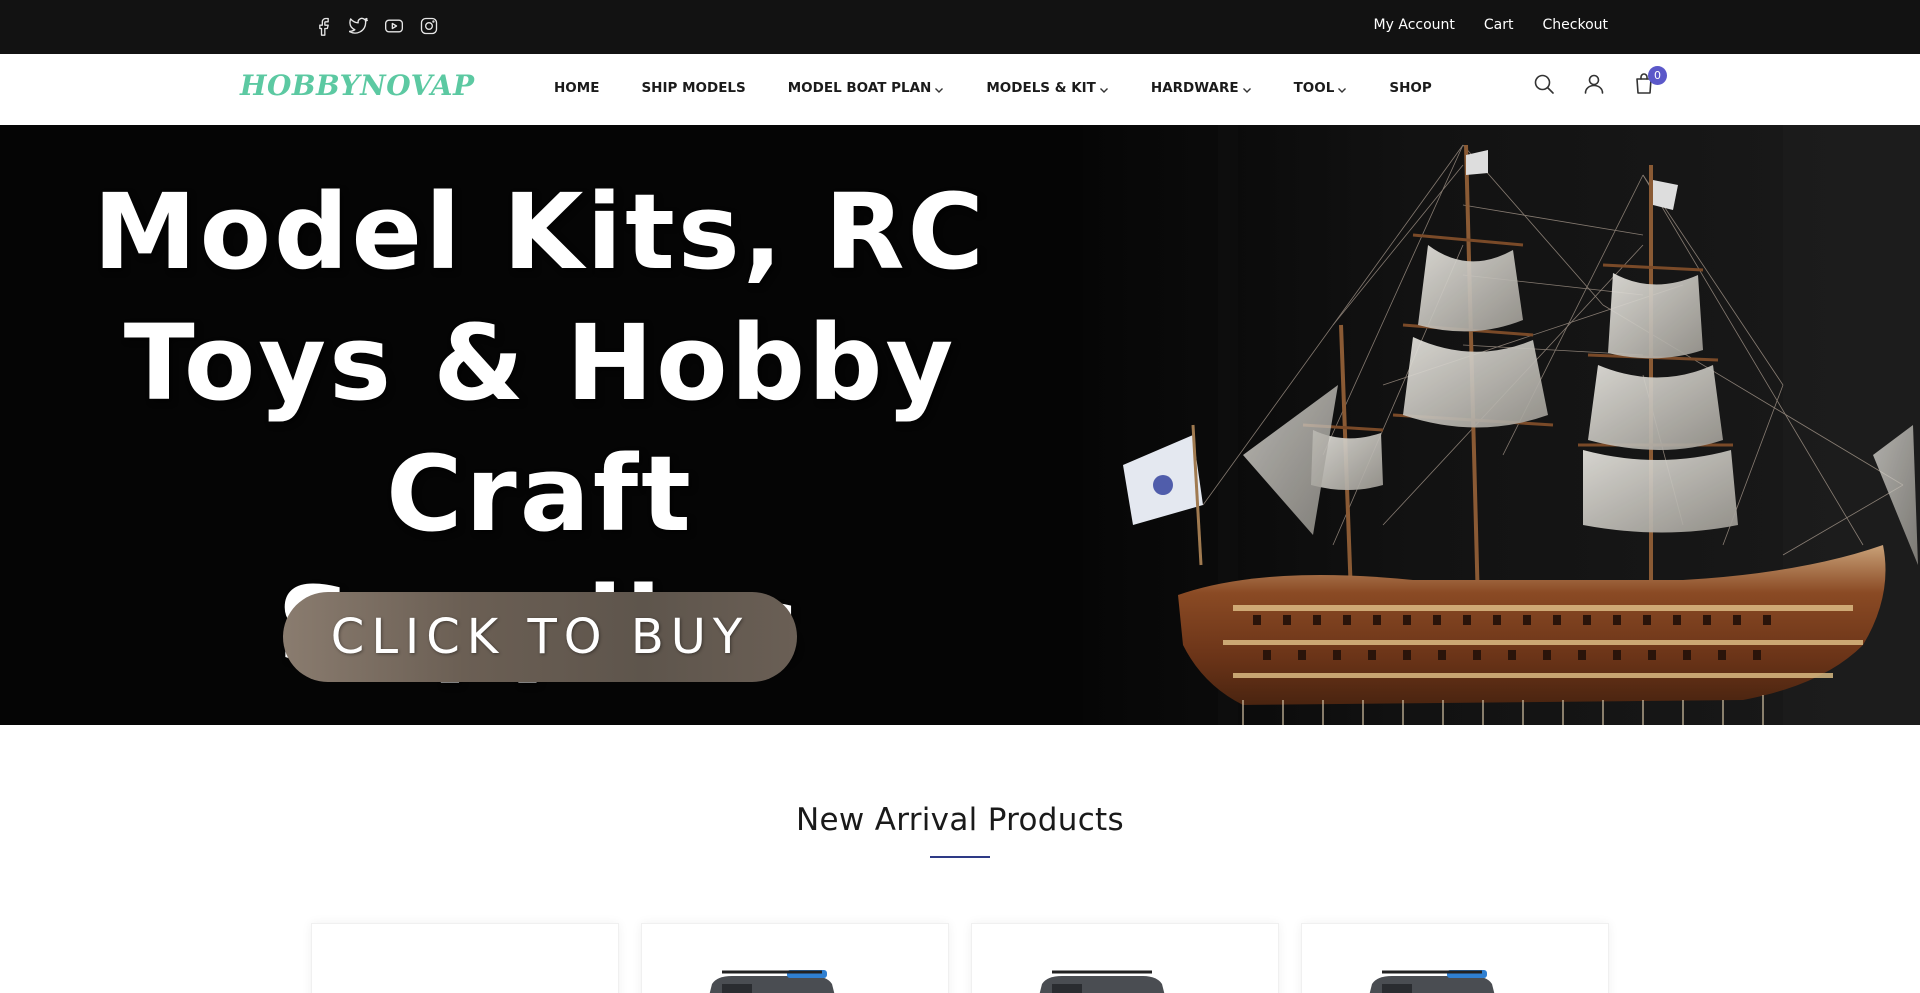 This screenshot has height=993, width=1920. Describe the element at coordinates (1595, 85) in the screenshot. I see `user-icon` at that location.